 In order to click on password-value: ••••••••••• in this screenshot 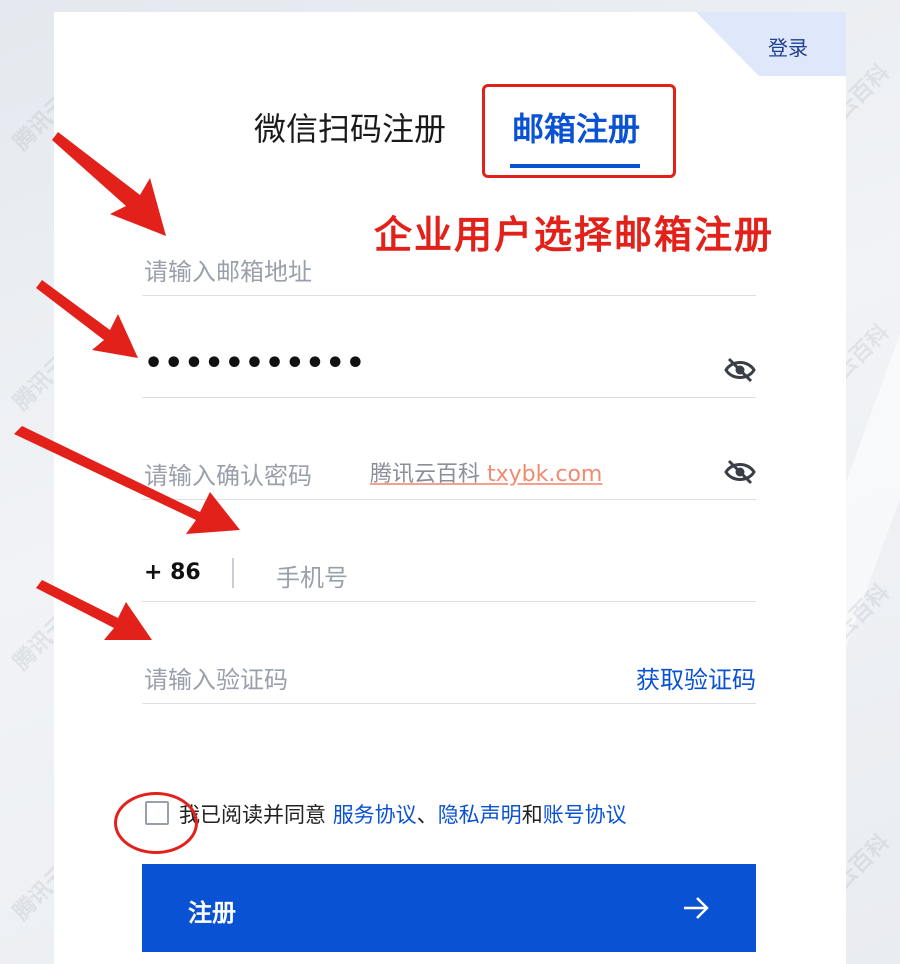, I will do `click(255, 363)`.